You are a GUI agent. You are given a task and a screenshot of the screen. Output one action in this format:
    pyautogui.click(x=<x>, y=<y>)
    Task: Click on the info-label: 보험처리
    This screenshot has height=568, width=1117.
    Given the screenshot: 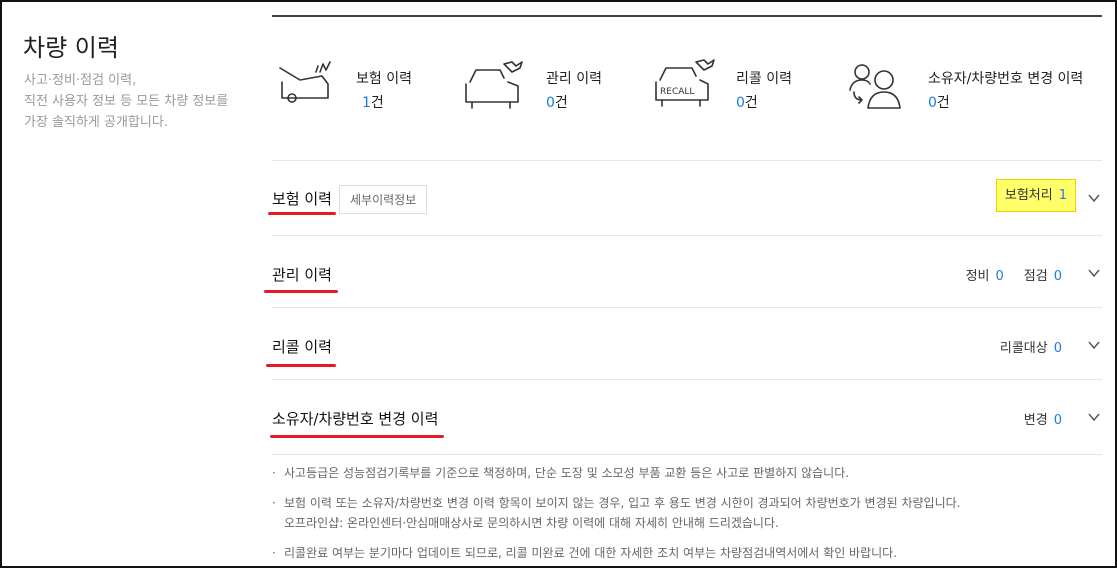 What is the action you would take?
    pyautogui.click(x=1028, y=195)
    